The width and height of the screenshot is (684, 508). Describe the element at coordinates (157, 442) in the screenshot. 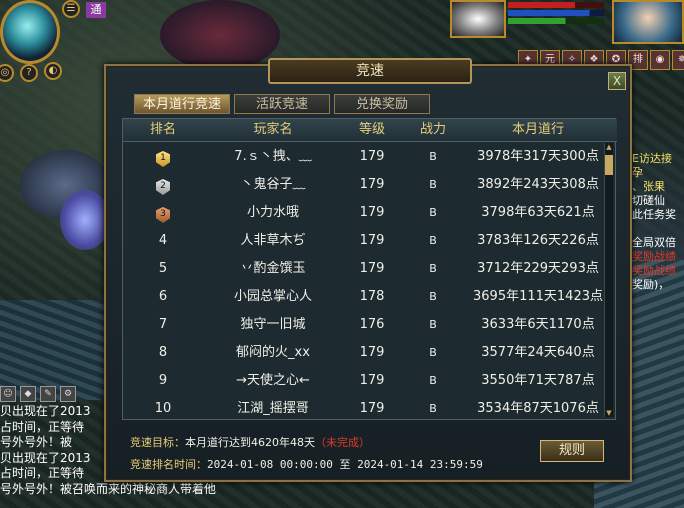

I see `goal-label: 竞速目标：` at that location.